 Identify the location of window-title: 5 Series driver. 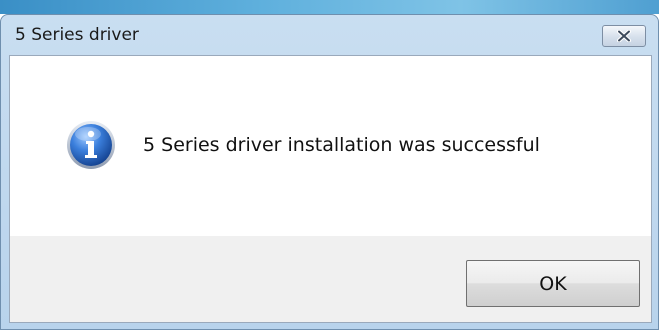
(77, 35).